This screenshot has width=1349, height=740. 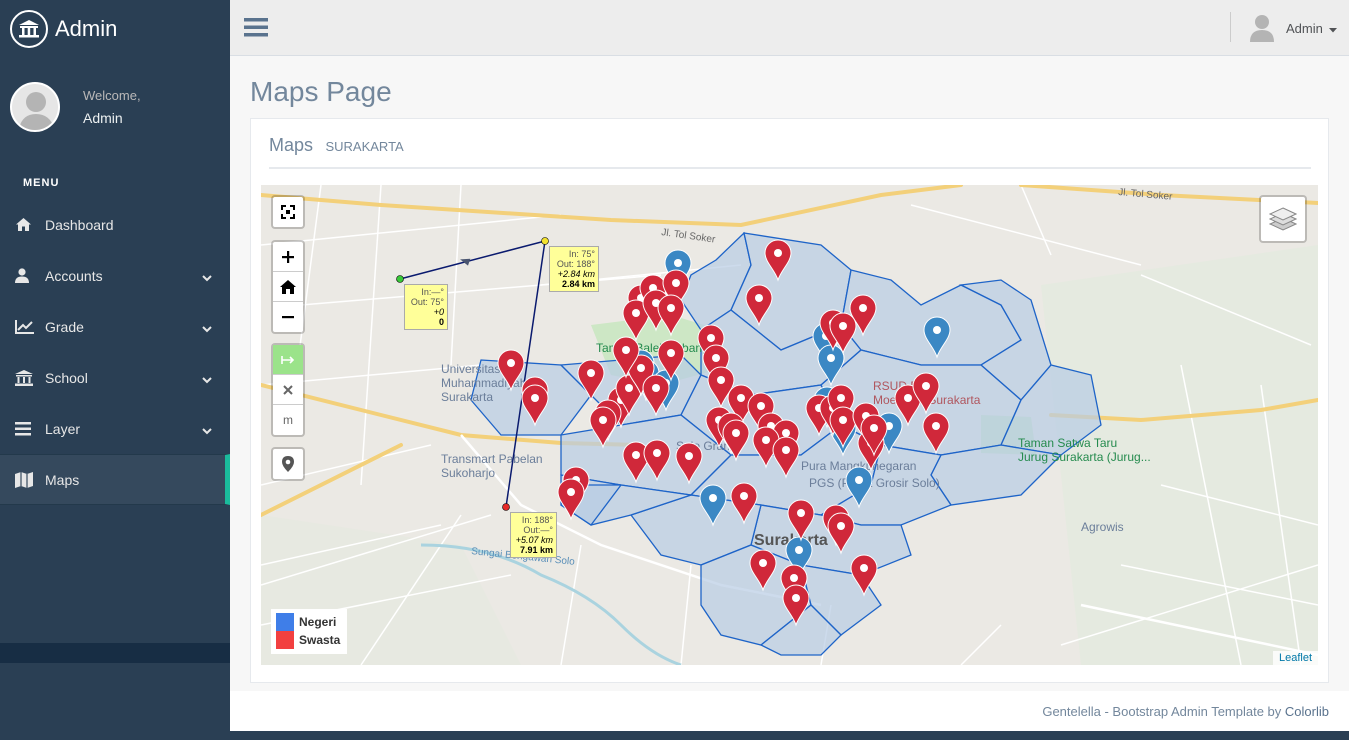 I want to click on menu-toggle-icon, so click(x=256, y=29).